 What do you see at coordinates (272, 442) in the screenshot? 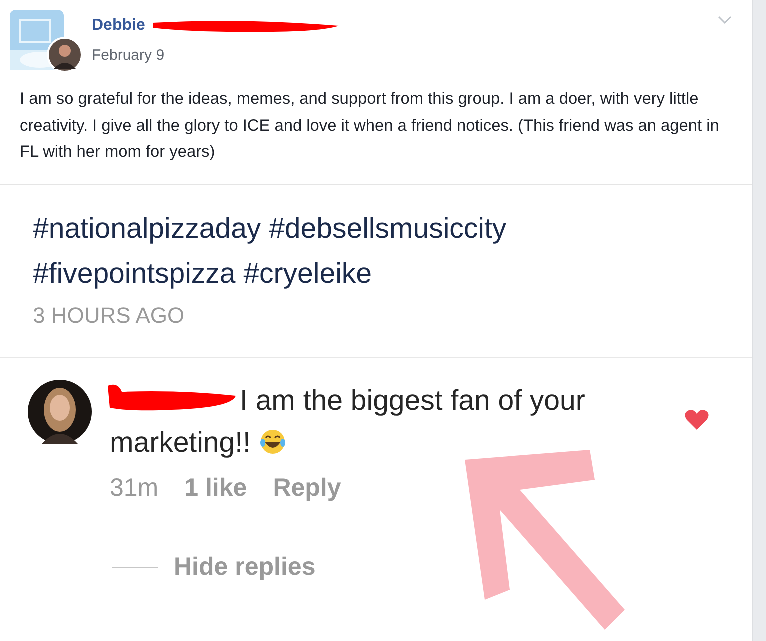
I see `laughing-emoji-icon` at bounding box center [272, 442].